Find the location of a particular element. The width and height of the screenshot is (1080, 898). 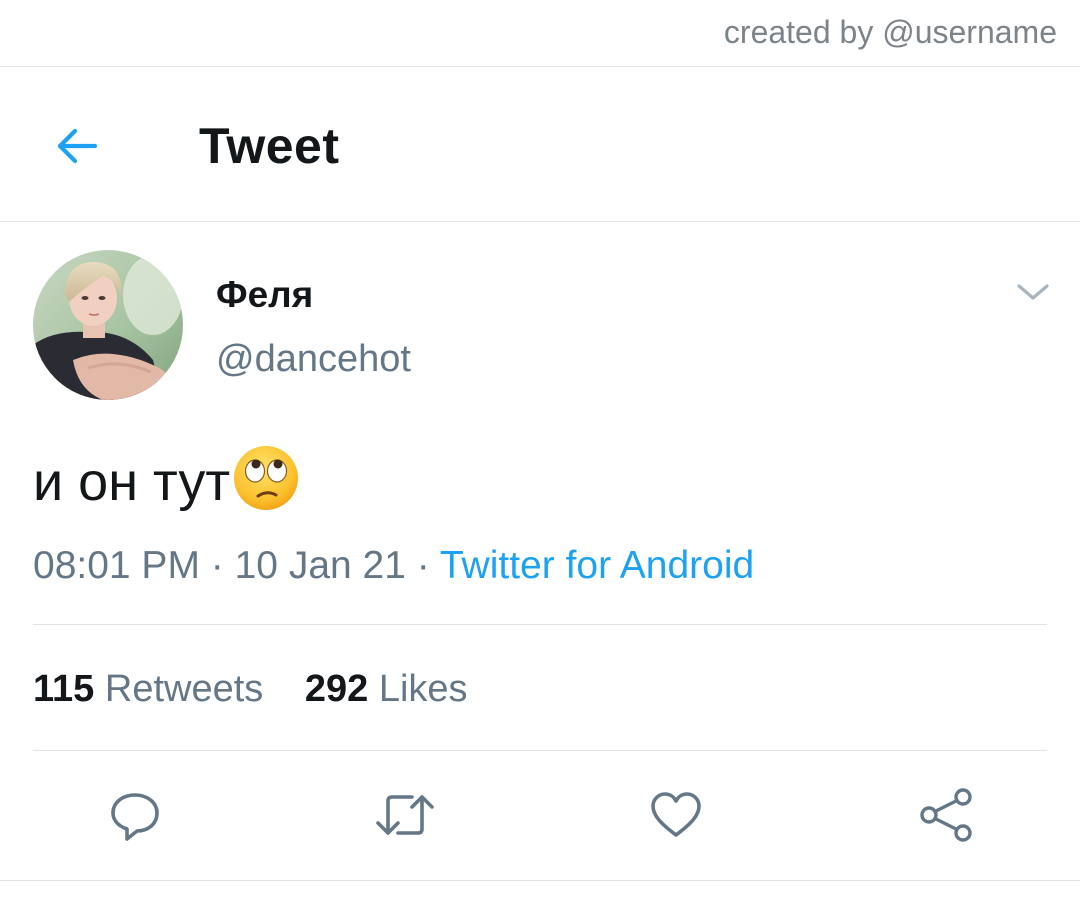

back-button is located at coordinates (77, 146).